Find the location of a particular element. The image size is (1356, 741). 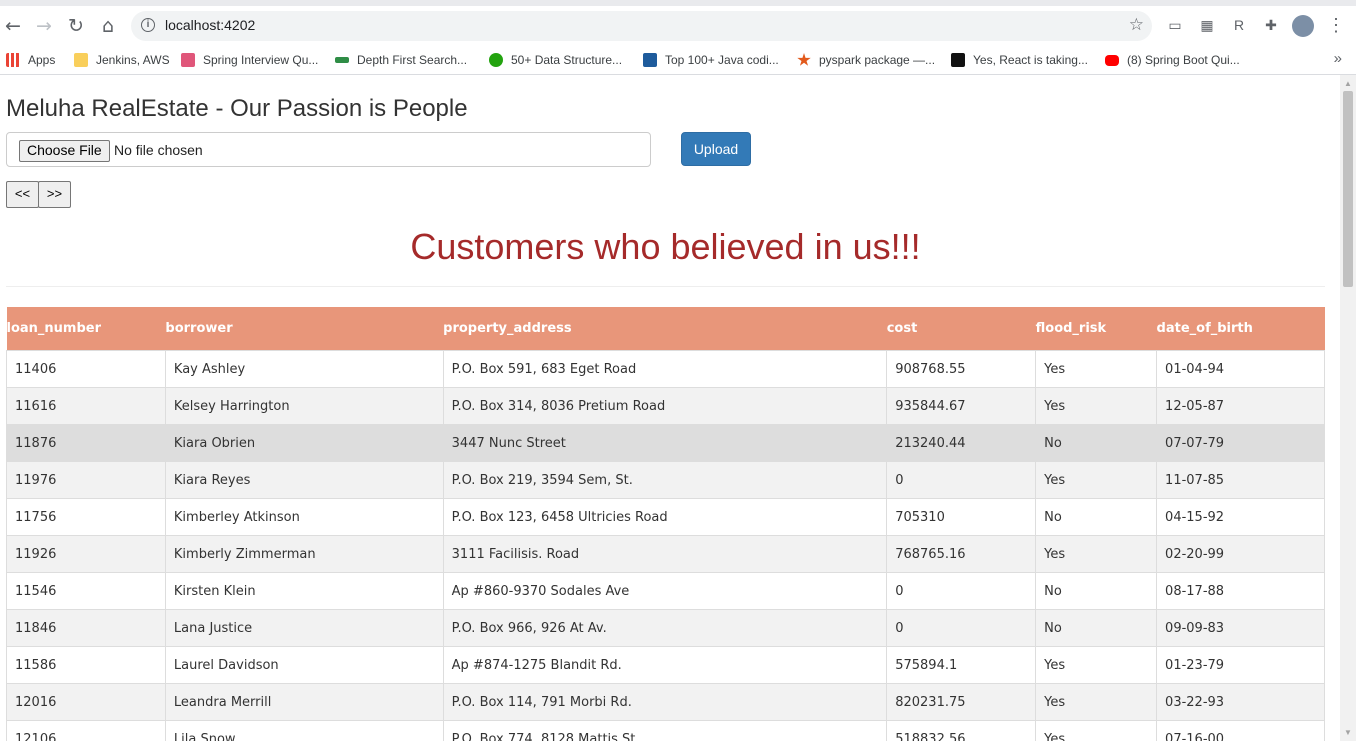

puzzle-extensions-icon: ✚ is located at coordinates (1271, 25).